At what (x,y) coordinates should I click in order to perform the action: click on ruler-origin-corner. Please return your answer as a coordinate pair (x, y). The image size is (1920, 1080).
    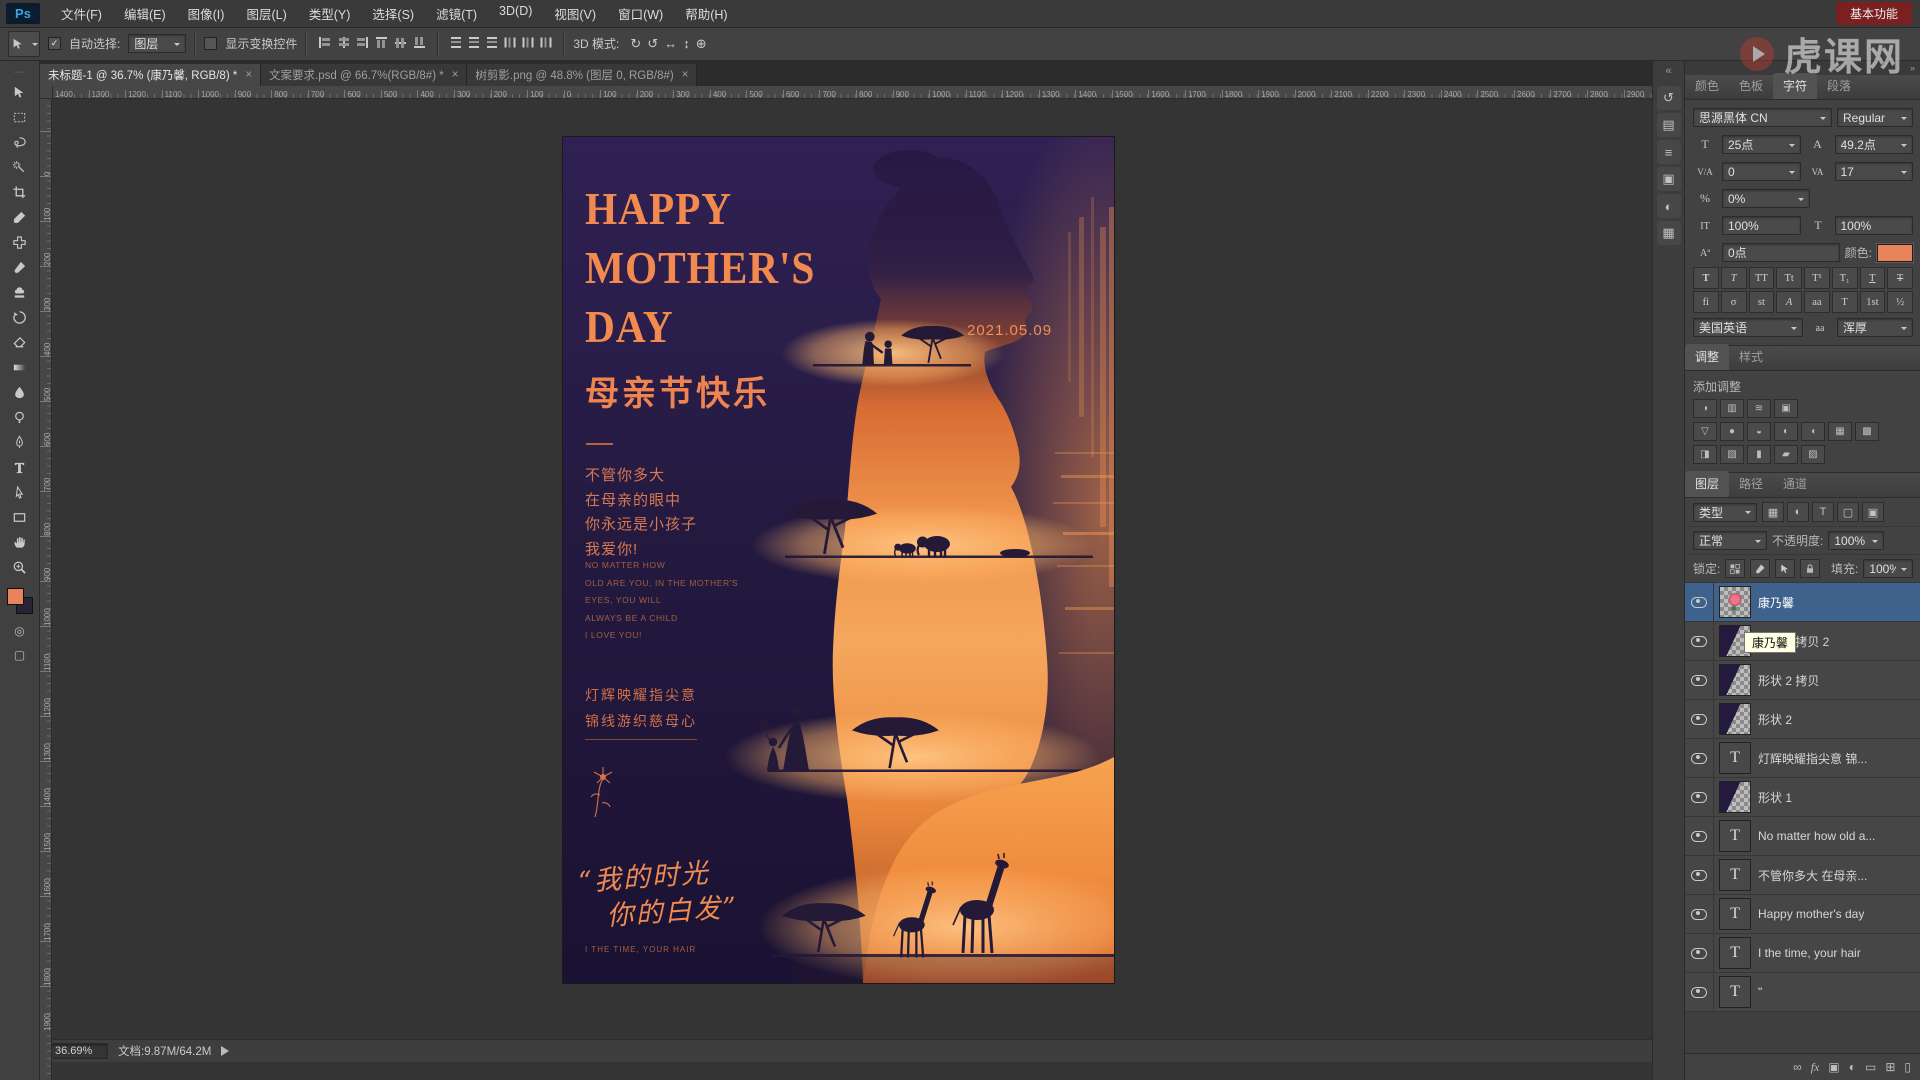
    Looking at the image, I should click on (46, 92).